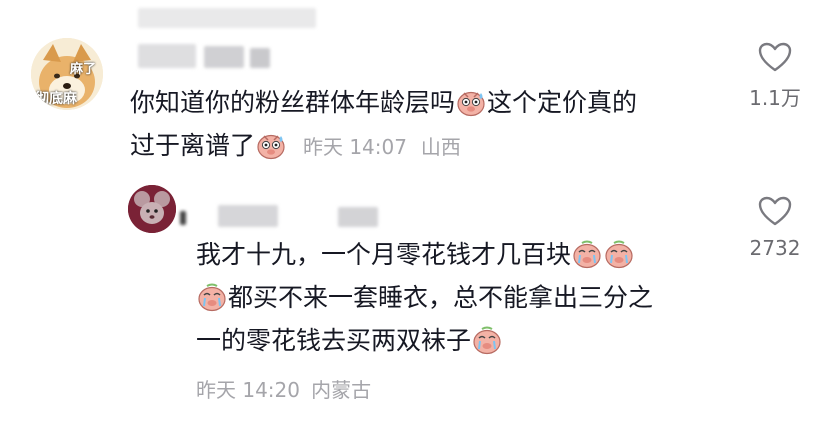 The height and width of the screenshot is (423, 828). I want to click on comment-text-part: 你知道你的粉丝群体年龄层吗, so click(293, 102).